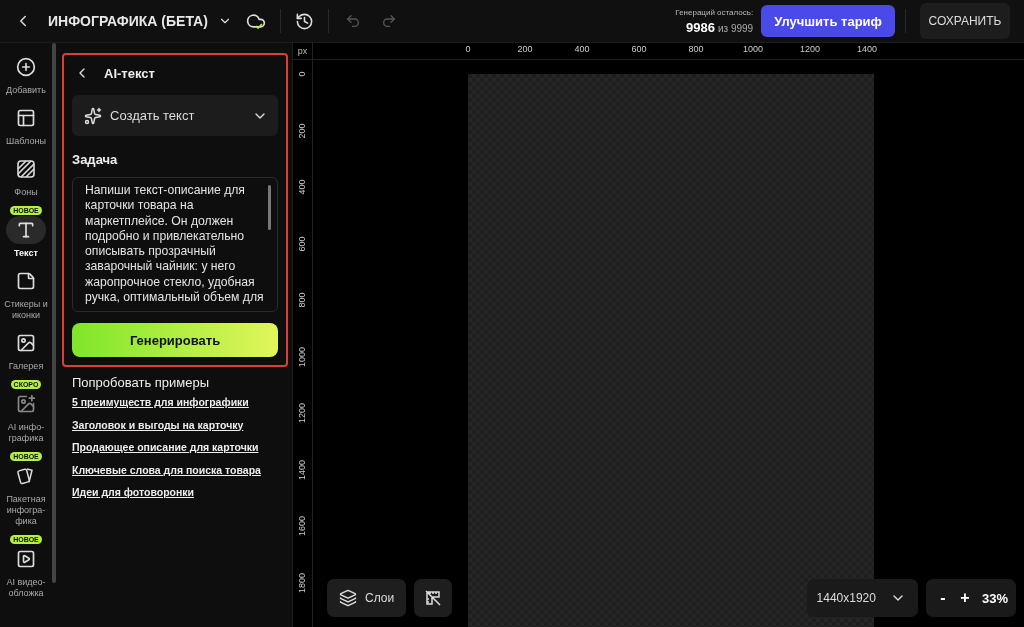 The width and height of the screenshot is (1024, 627). What do you see at coordinates (26, 281) in the screenshot?
I see `sticker-icon` at bounding box center [26, 281].